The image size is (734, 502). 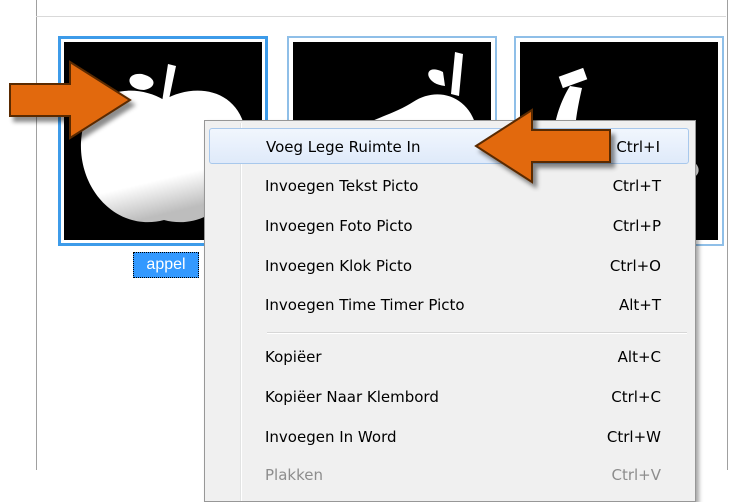 What do you see at coordinates (633, 437) in the screenshot?
I see `menu-item-shortcut: Ctrl+W` at bounding box center [633, 437].